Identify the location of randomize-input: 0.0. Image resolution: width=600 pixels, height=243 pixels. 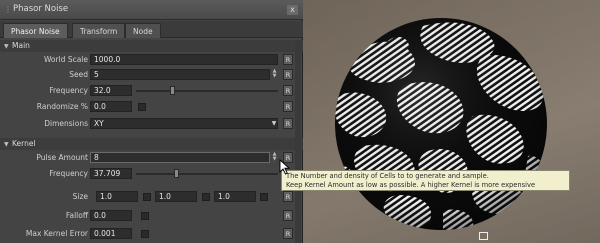
(111, 106).